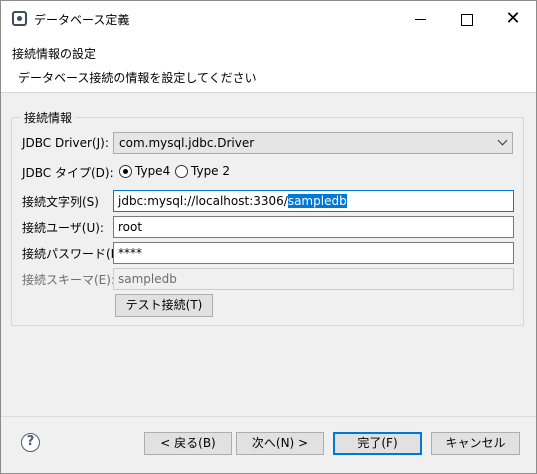 This screenshot has width=537, height=474. What do you see at coordinates (268, 416) in the screenshot?
I see `footer-divider` at bounding box center [268, 416].